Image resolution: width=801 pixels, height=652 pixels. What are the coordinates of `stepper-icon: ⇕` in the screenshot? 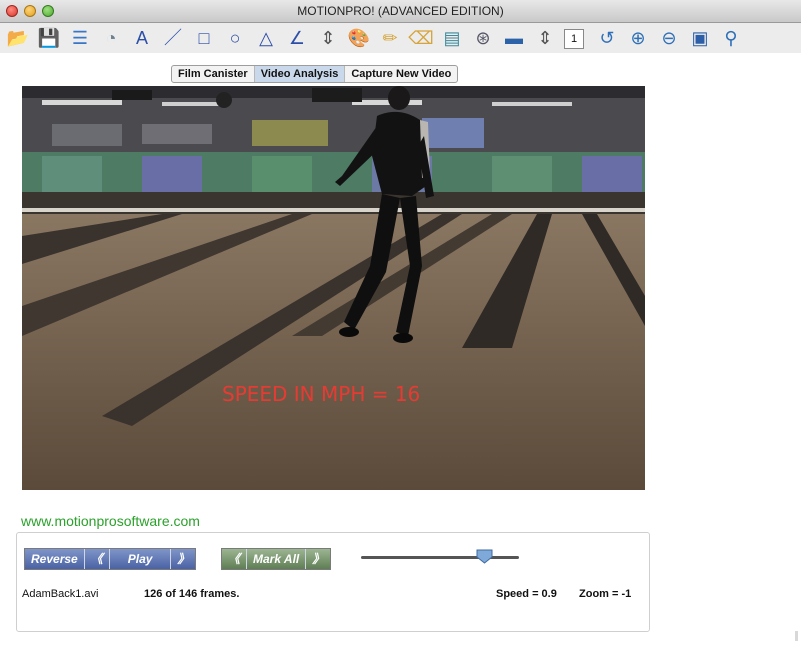 It's located at (328, 38).